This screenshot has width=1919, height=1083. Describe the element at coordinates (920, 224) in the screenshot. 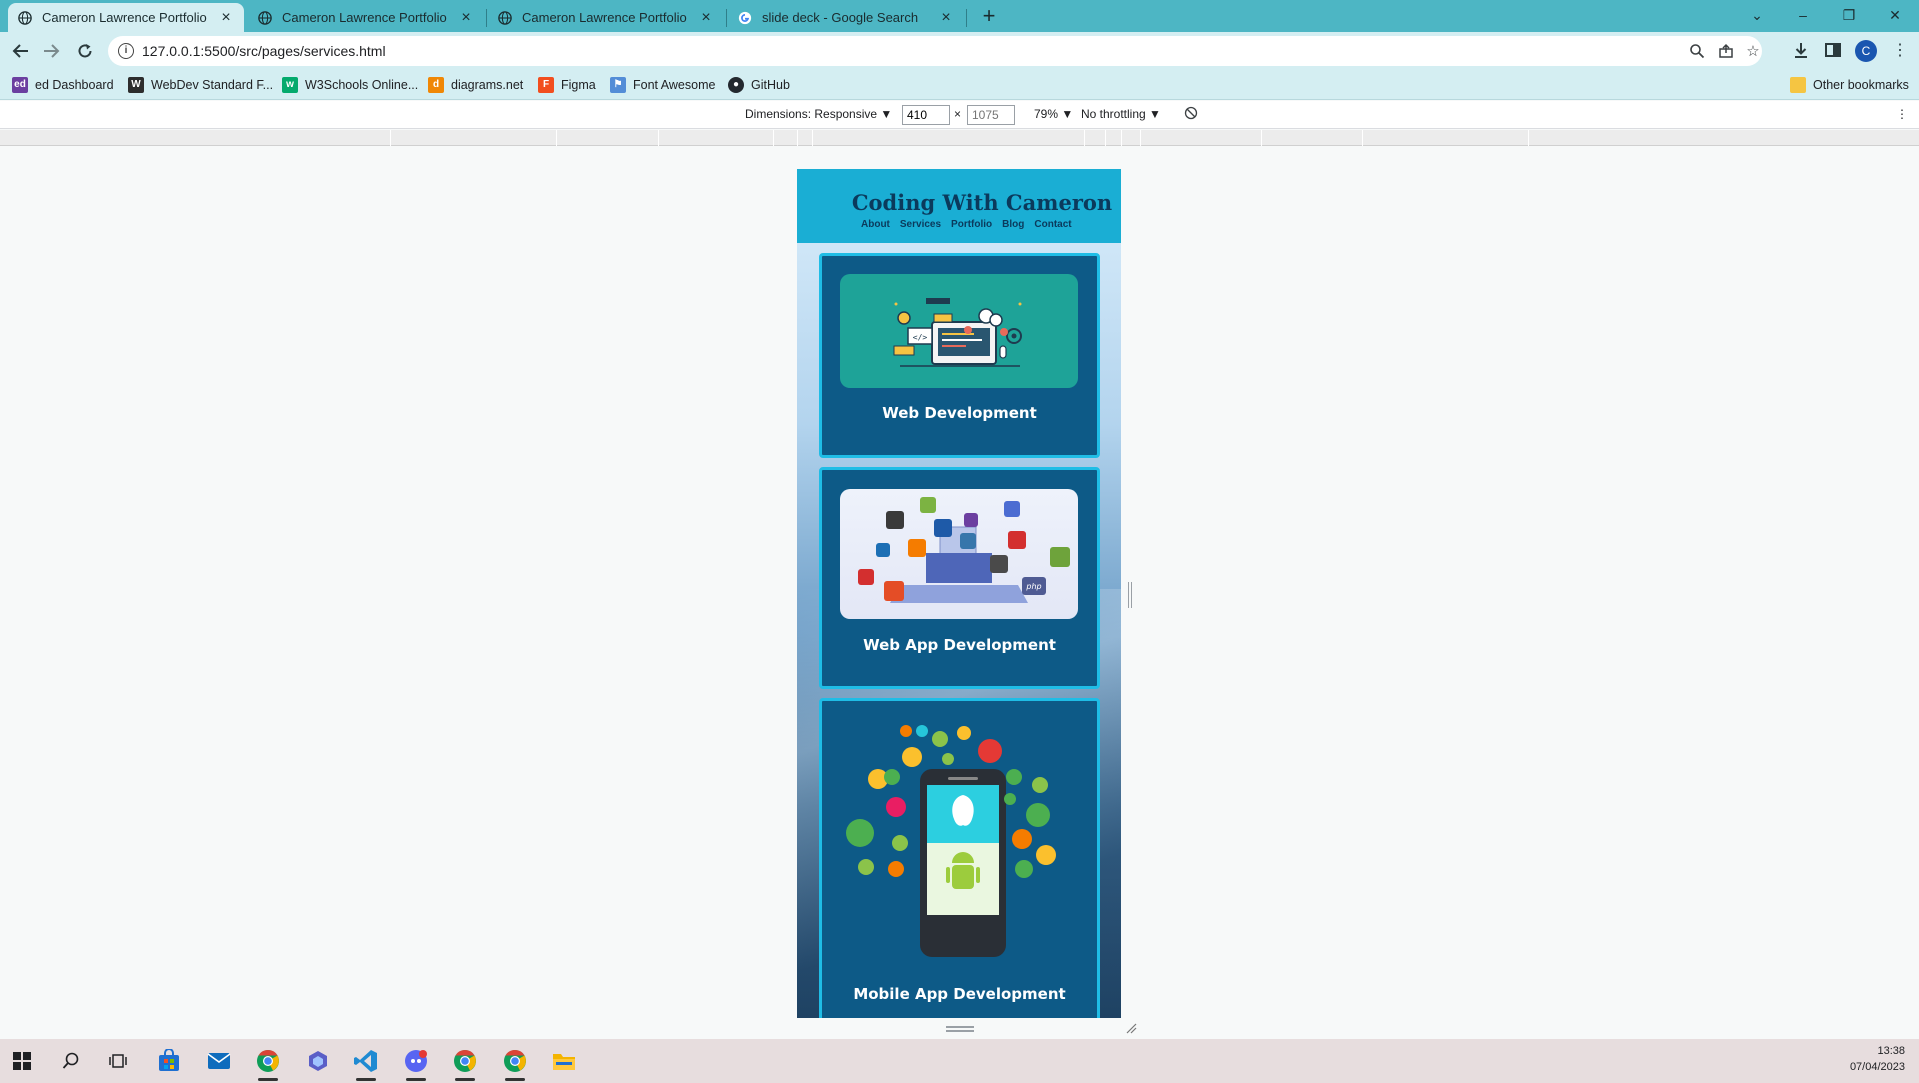

I see `nav-link-services: Services` at that location.